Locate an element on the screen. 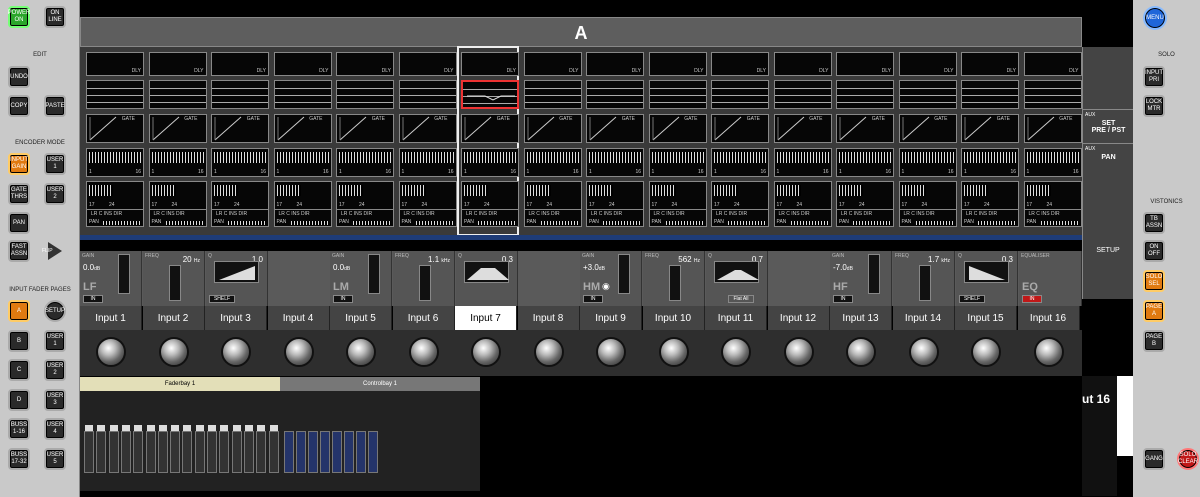 This screenshot has height=497, width=1200. tb-assn-button: TB ASSN is located at coordinates (1154, 223).